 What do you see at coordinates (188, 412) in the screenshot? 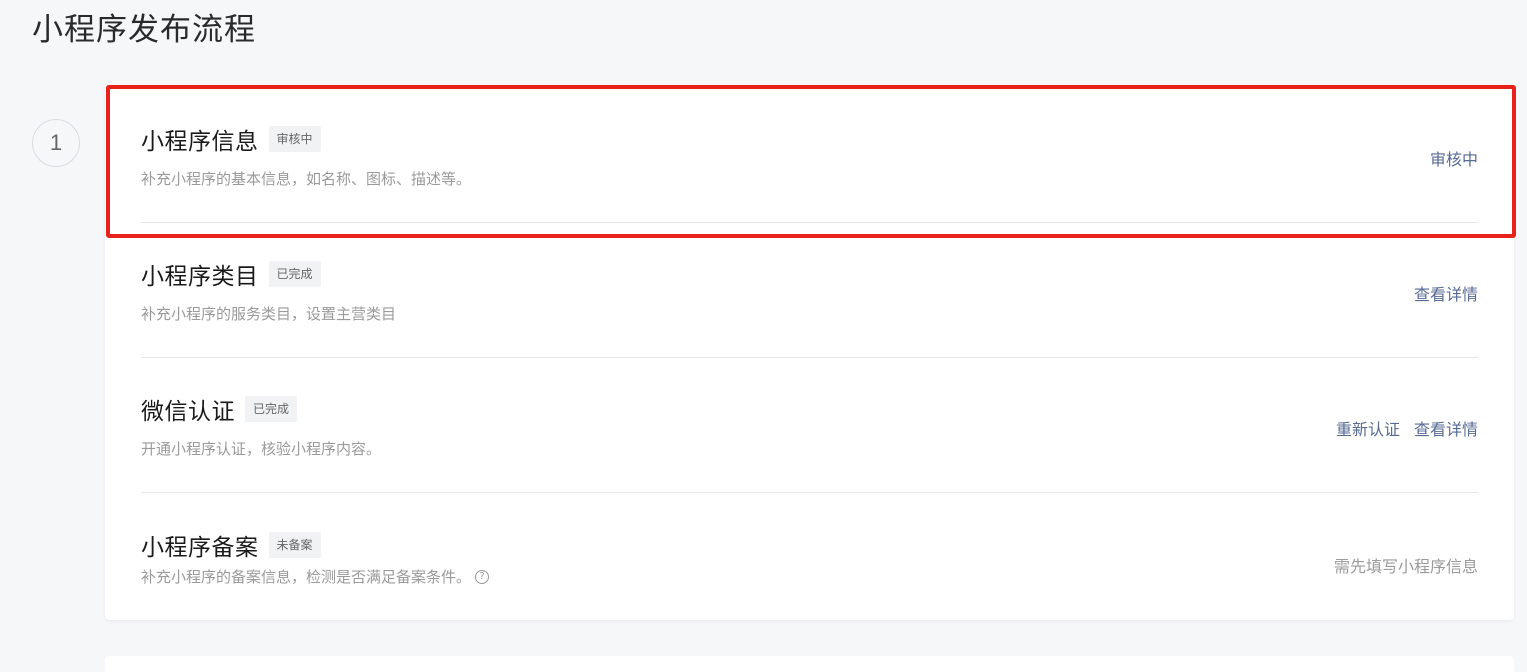
I see `step-title-verification: 微信认证` at bounding box center [188, 412].